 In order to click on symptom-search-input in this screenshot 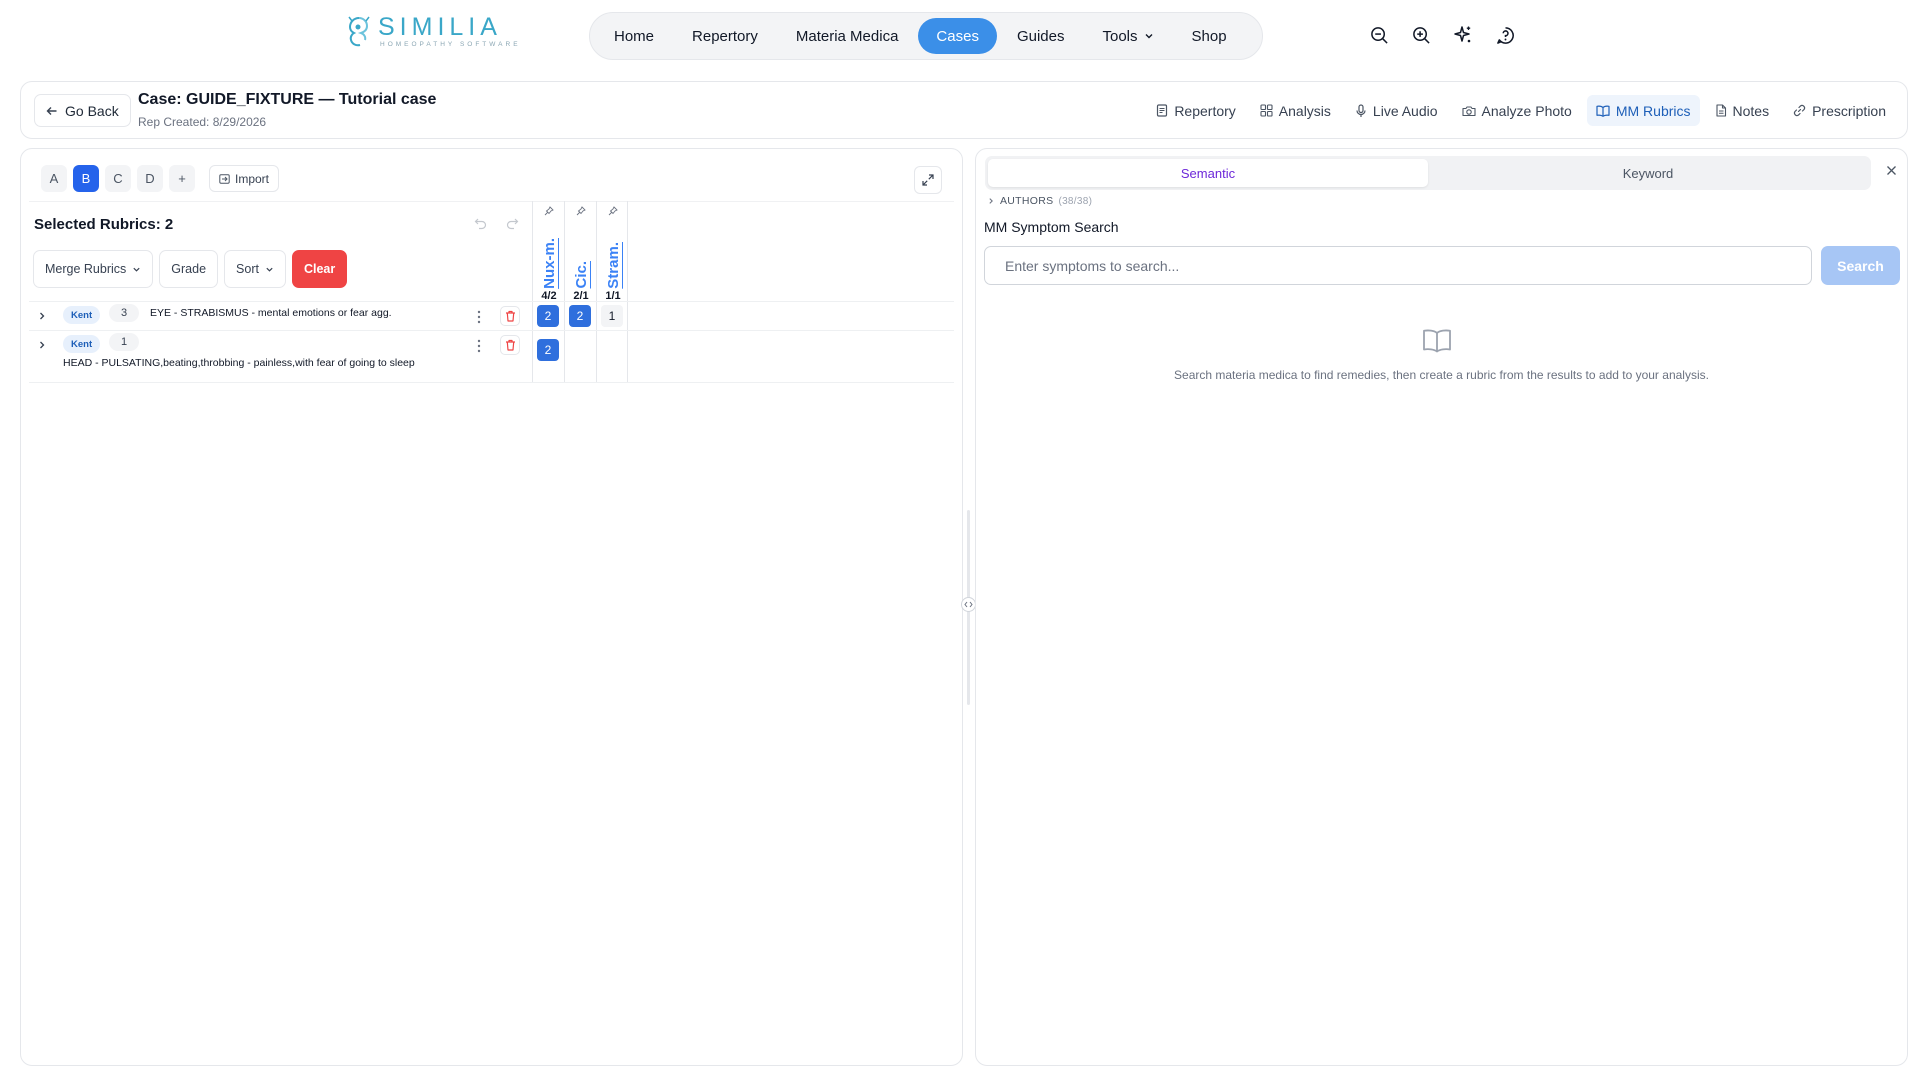, I will do `click(1398, 265)`.